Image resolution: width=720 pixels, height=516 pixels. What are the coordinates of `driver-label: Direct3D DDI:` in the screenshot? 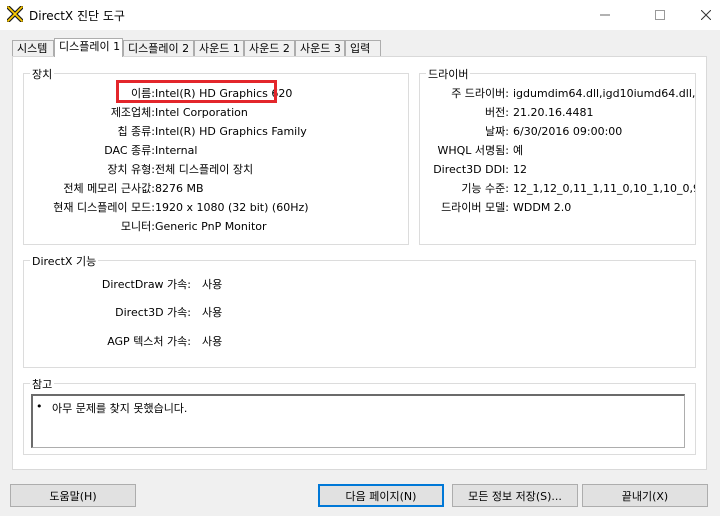 It's located at (471, 169).